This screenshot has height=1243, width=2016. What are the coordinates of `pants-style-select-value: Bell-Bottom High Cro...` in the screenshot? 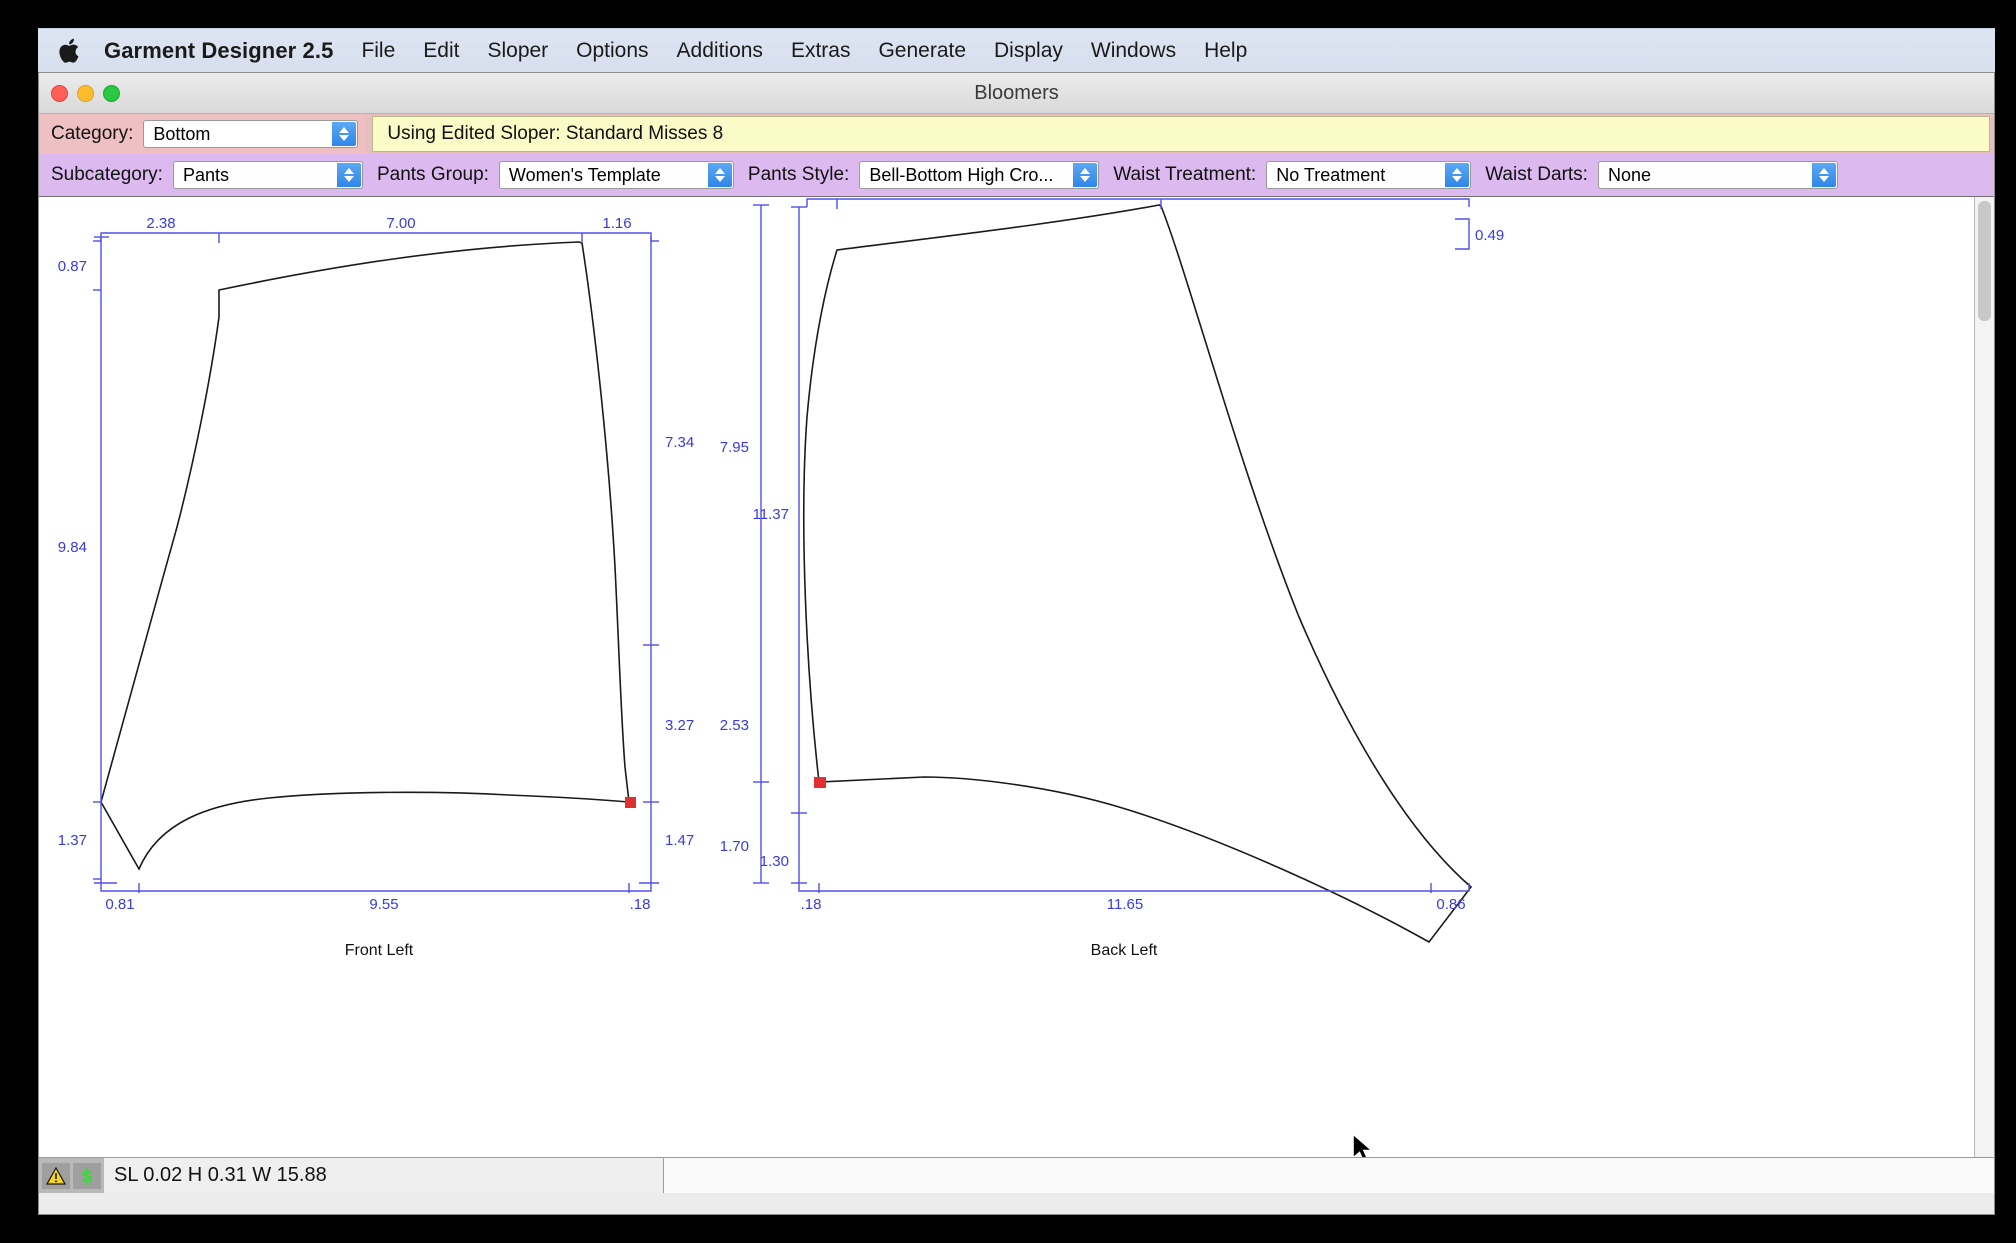 It's located at (961, 174).